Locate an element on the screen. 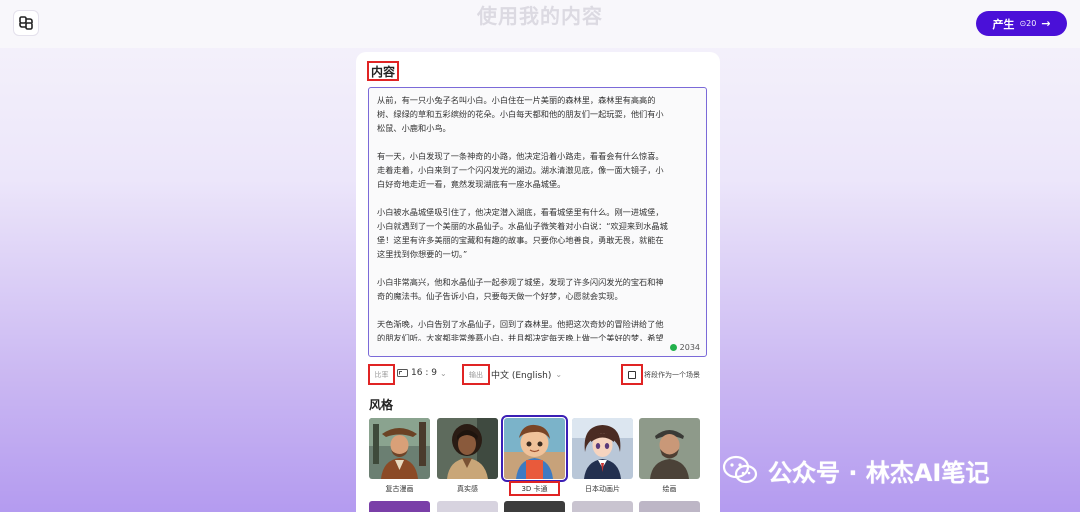  char-count-value: 2034 is located at coordinates (689, 347).